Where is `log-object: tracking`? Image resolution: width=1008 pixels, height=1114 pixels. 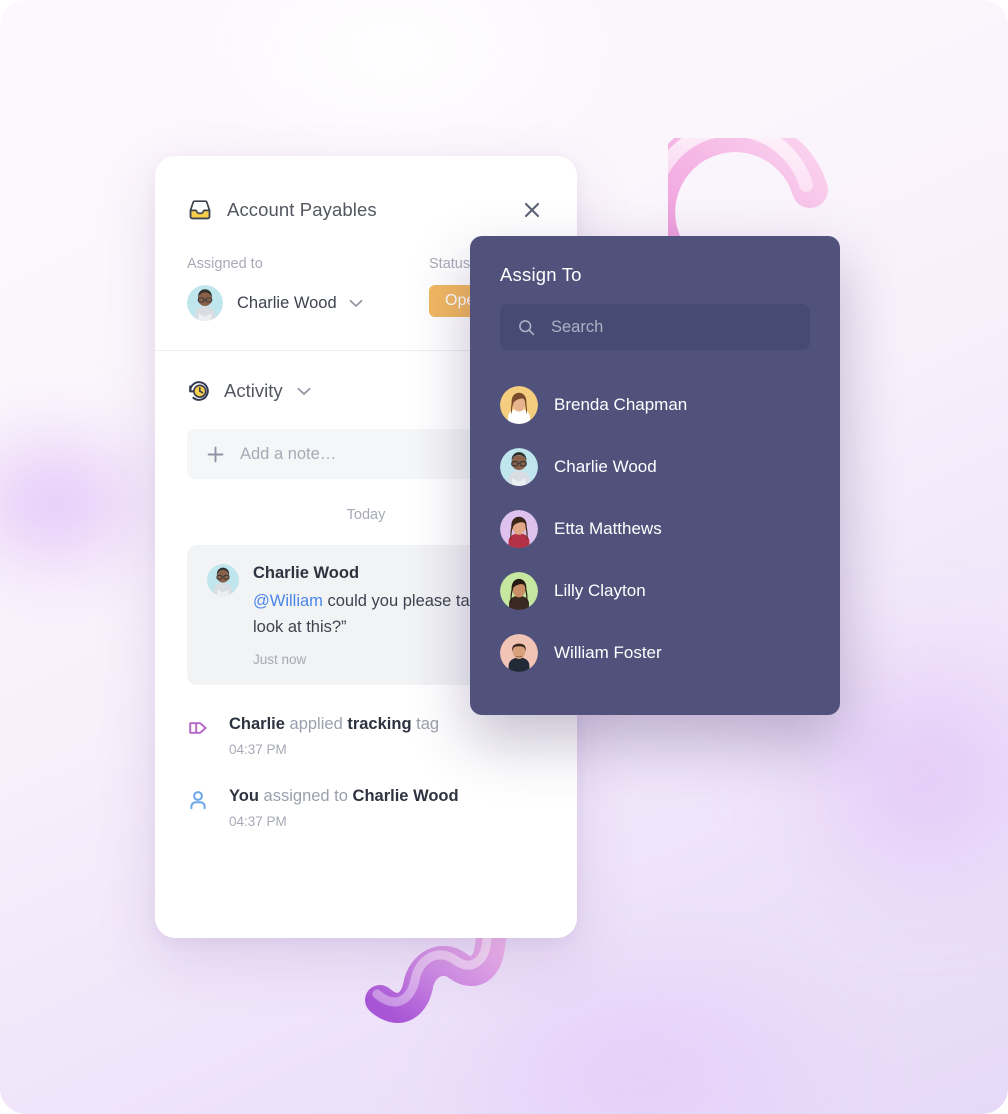 log-object: tracking is located at coordinates (379, 724).